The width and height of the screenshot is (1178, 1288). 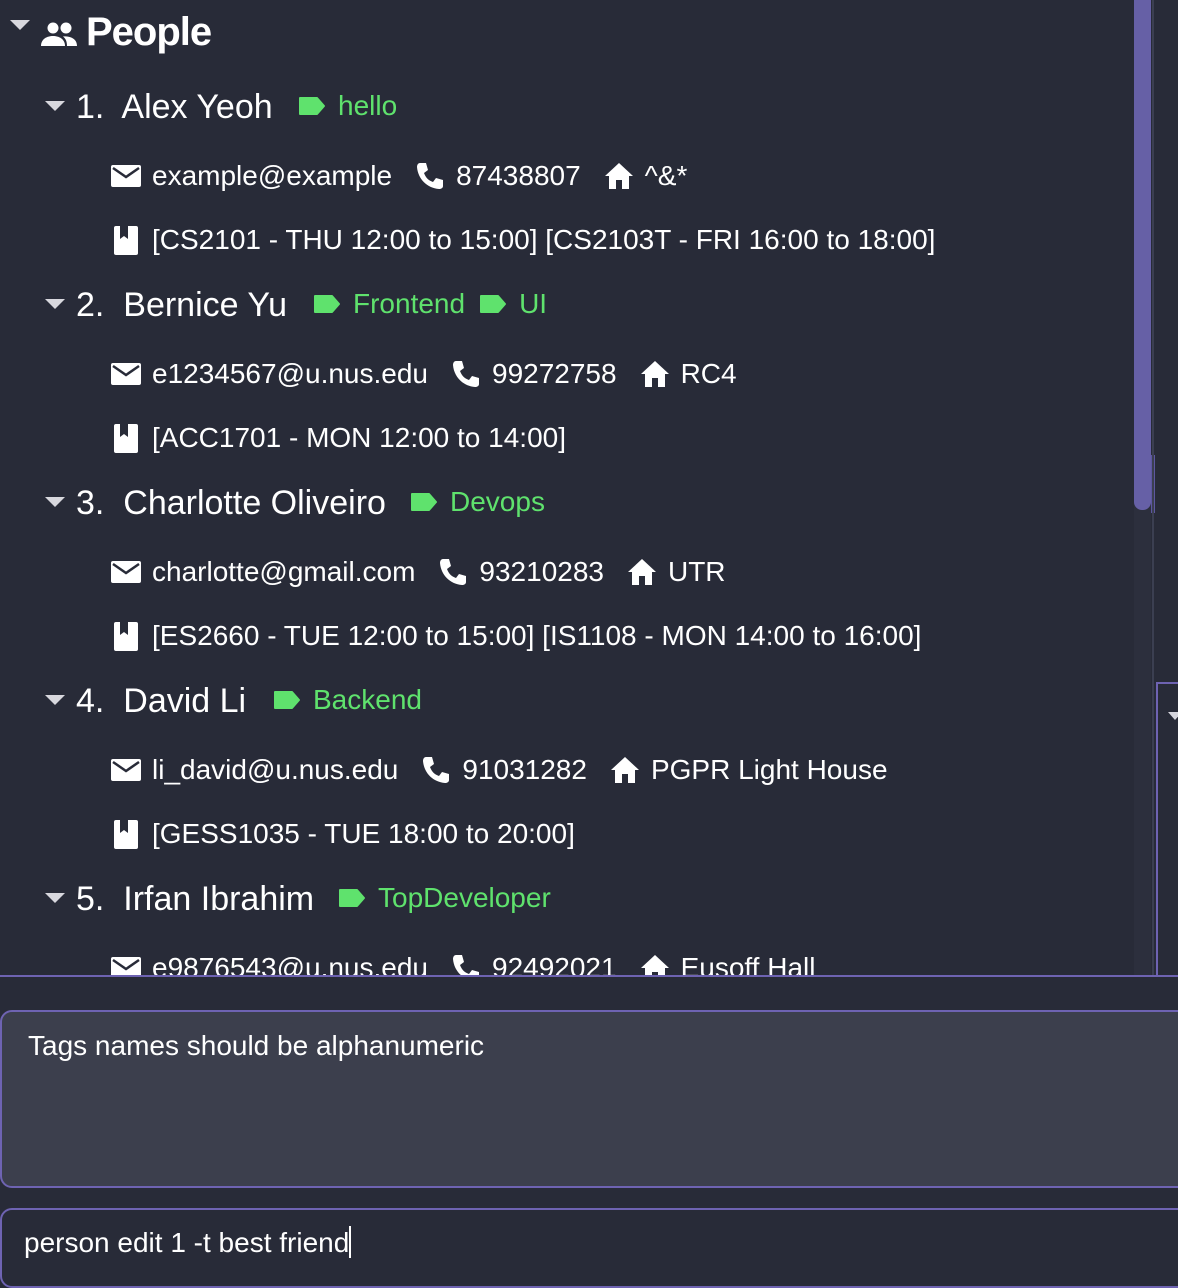 I want to click on person-name-text: Bernice Yu, so click(x=205, y=305).